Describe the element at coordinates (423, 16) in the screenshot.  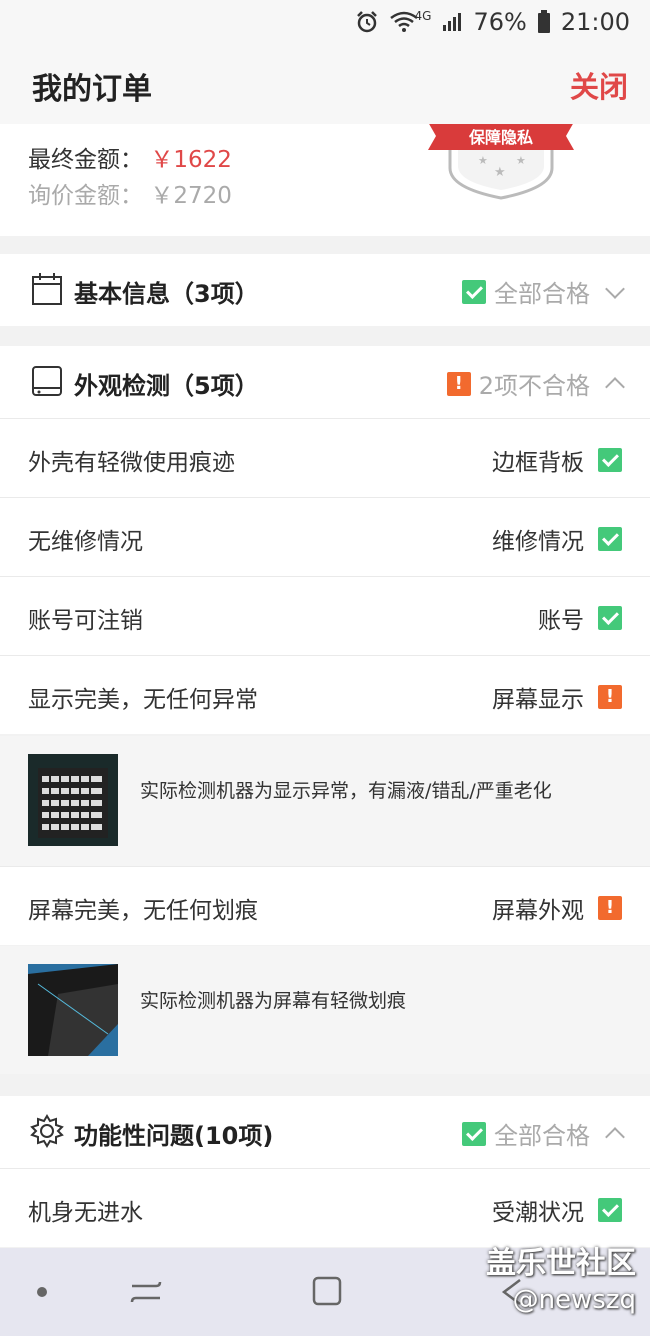
I see `network-type: 4G` at that location.